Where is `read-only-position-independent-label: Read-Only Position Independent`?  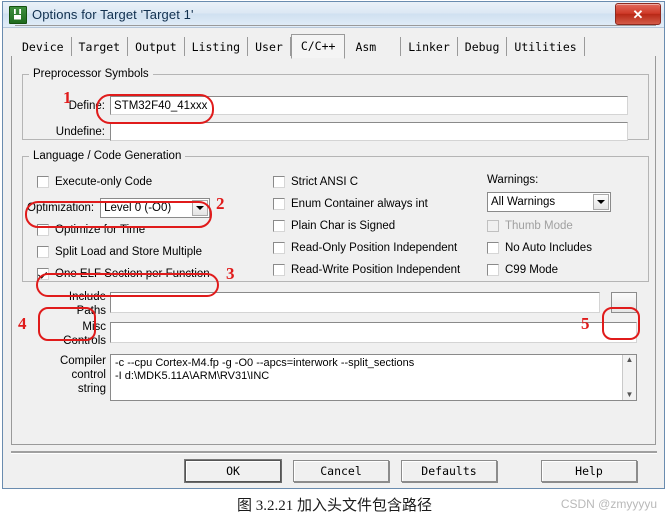 read-only-position-independent-label: Read-Only Position Independent is located at coordinates (374, 248).